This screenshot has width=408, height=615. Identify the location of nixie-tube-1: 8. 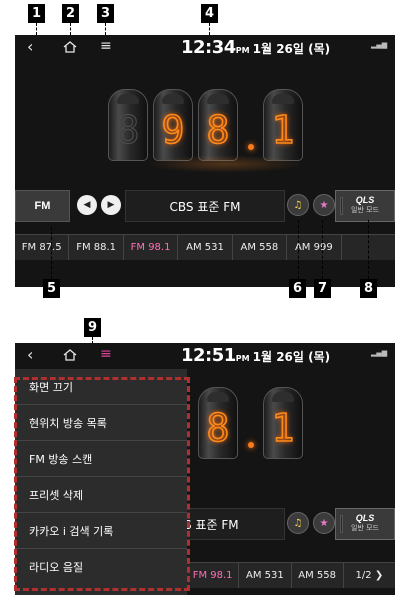
(128, 125).